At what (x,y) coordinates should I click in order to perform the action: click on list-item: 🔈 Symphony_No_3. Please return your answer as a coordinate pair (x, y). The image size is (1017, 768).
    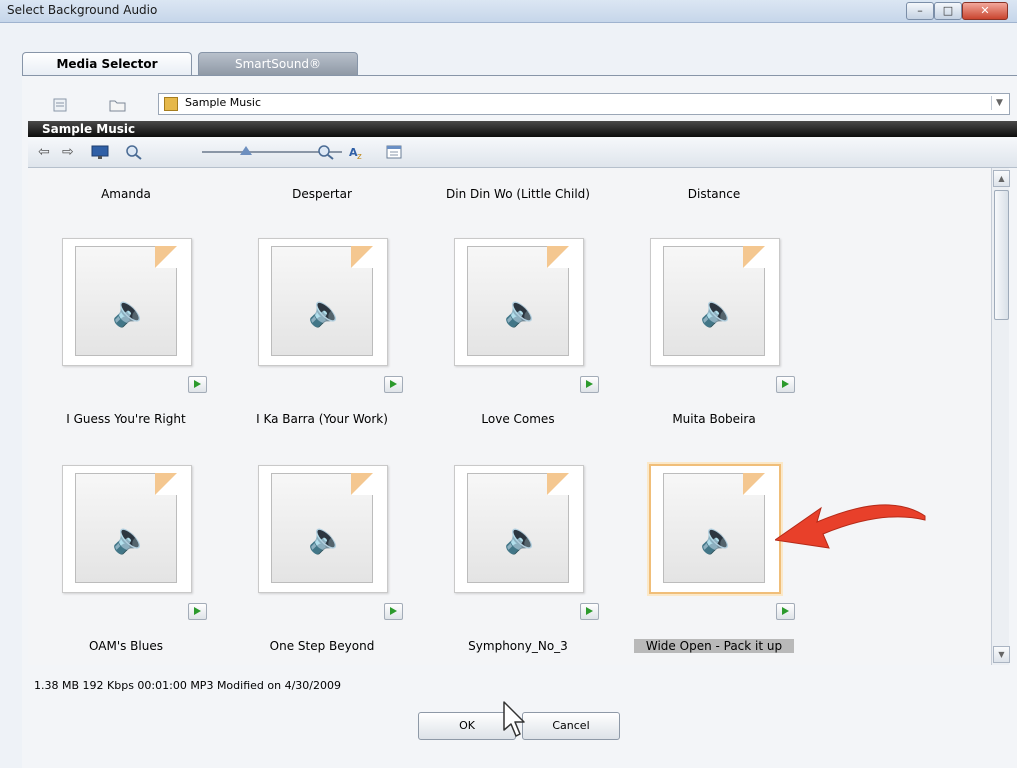
    Looking at the image, I should click on (518, 565).